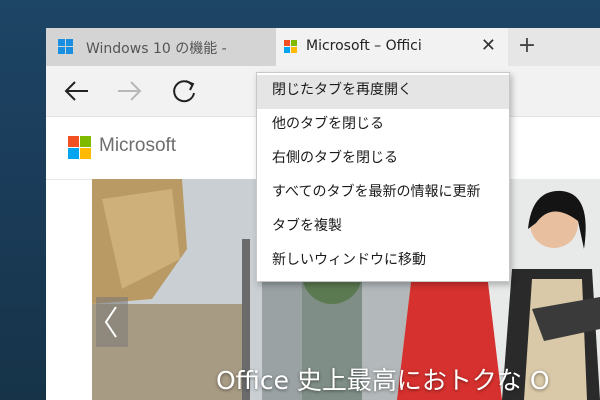  Describe the element at coordinates (156, 49) in the screenshot. I see `tab-title: Windows 10 の機能 -` at that location.